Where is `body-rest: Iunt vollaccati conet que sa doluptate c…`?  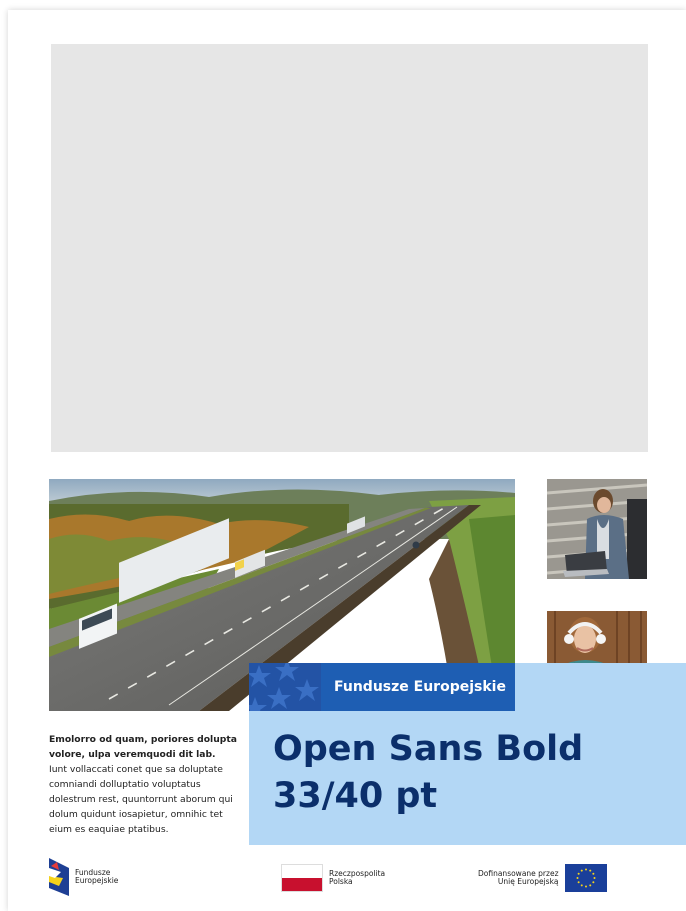
body-rest: Iunt vollaccati conet que sa doluptate c… is located at coordinates (141, 799).